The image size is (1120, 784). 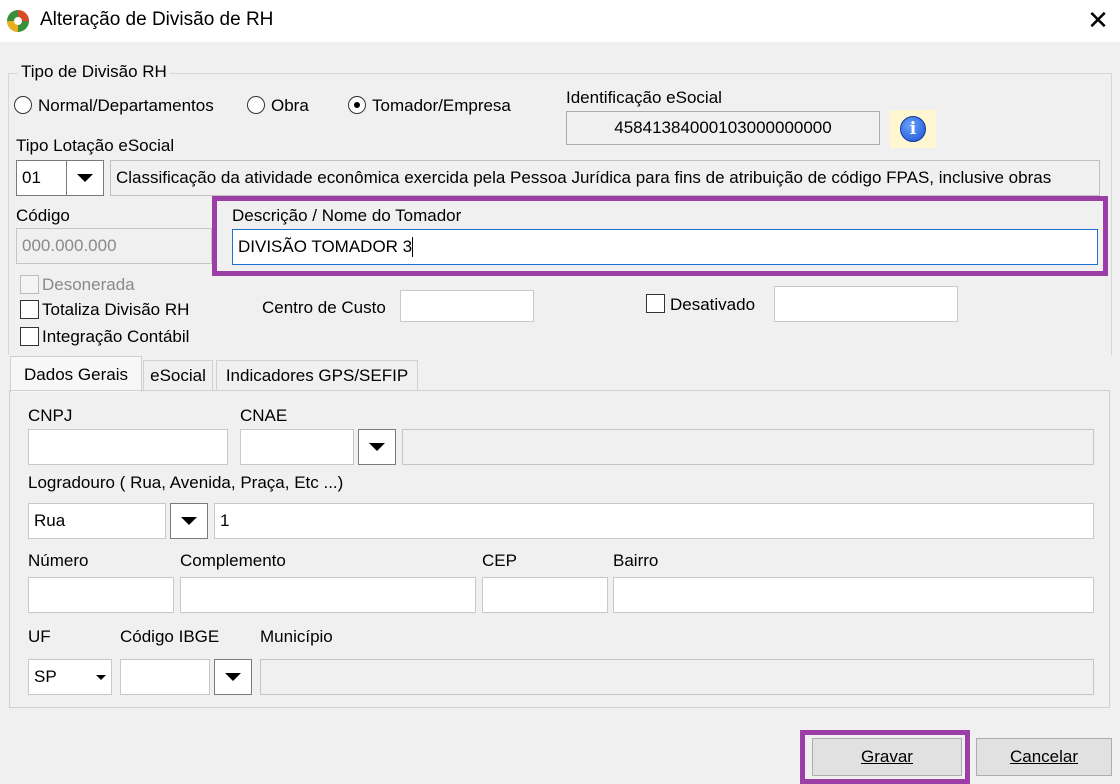 I want to click on codigo-ibge-label: Código IBGE, so click(x=170, y=636).